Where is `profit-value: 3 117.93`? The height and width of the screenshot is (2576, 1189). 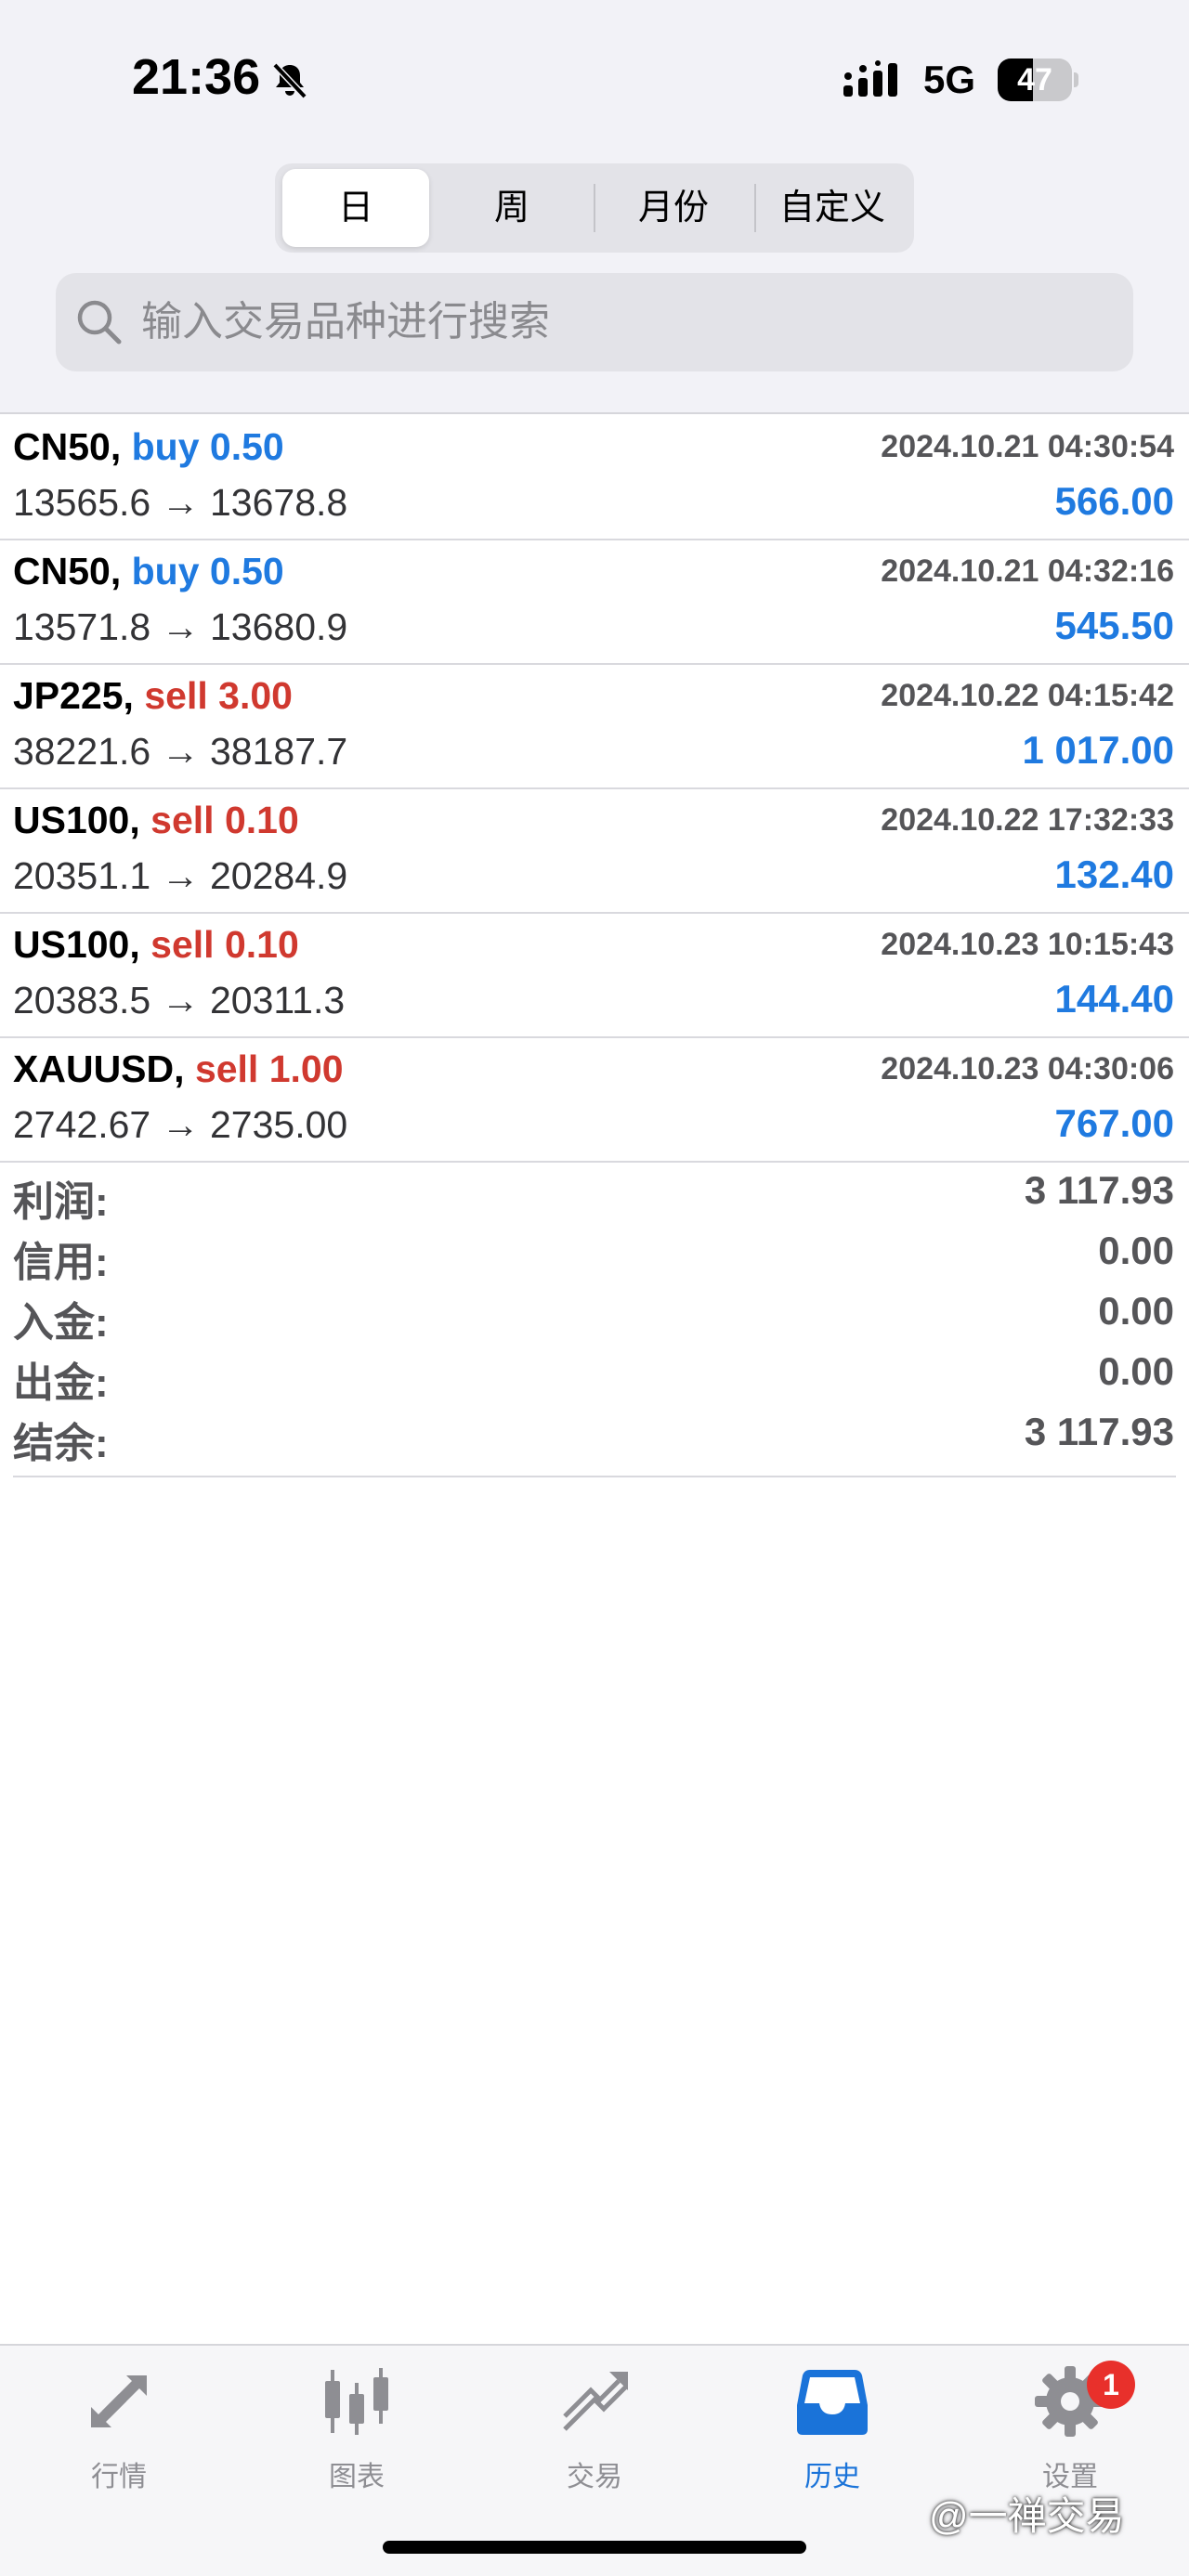 profit-value: 3 117.93 is located at coordinates (1099, 1190).